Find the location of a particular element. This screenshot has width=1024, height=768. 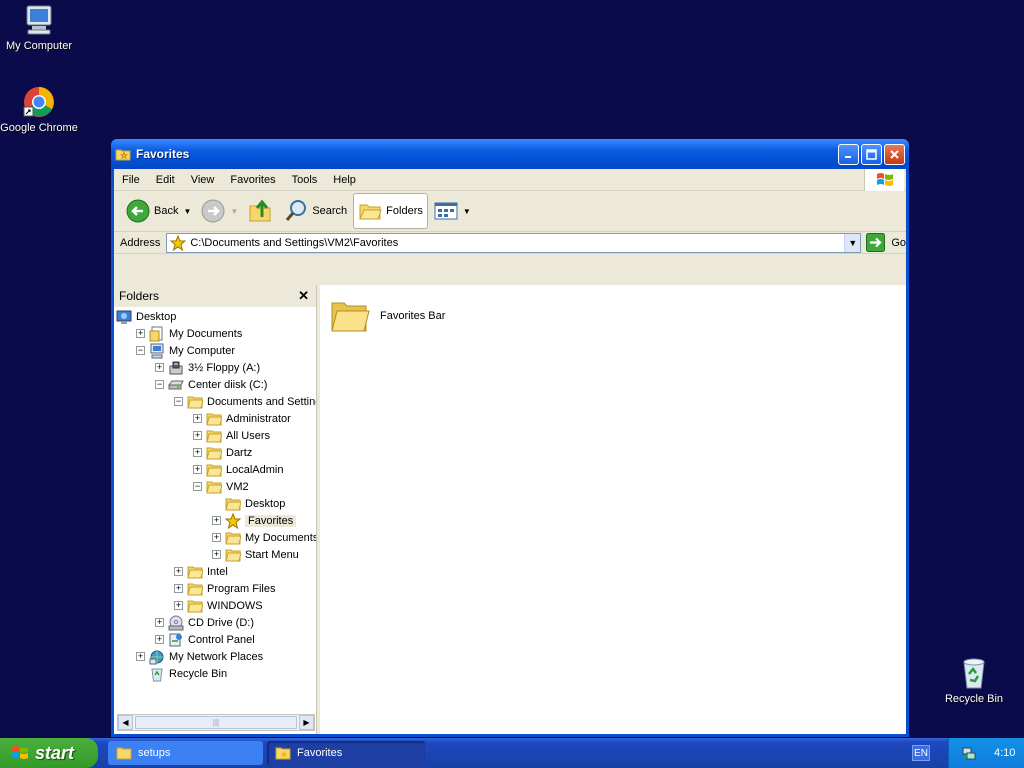

search-button: Search is located at coordinates (315, 211).